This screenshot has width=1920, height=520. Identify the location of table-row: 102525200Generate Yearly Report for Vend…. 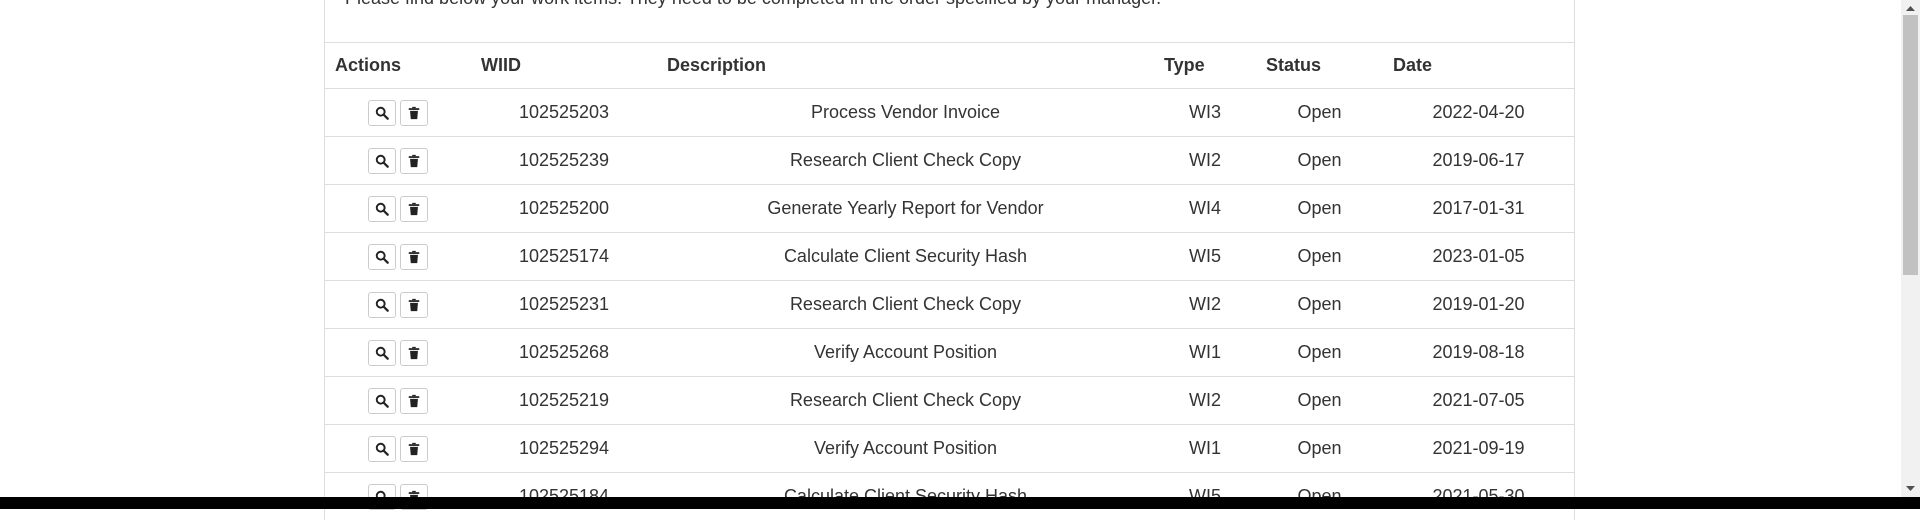
(949, 209).